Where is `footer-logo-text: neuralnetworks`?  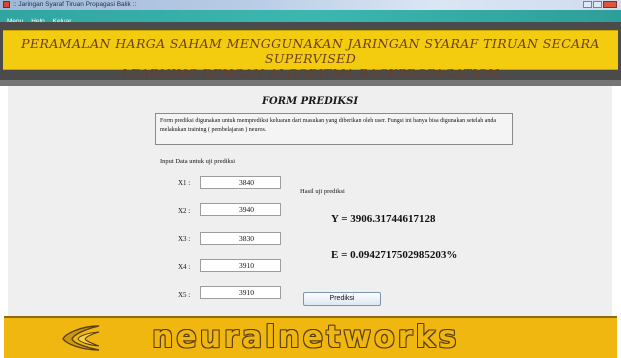 footer-logo-text: neuralnetworks is located at coordinates (306, 337).